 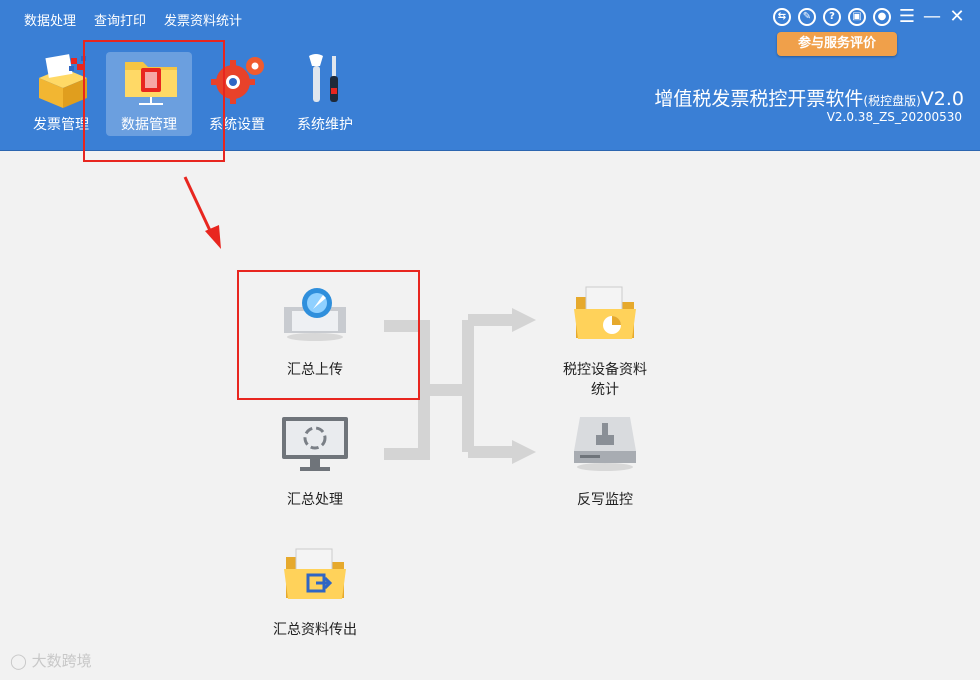 I want to click on menu-query-print: 查询打印, so click(x=120, y=19).